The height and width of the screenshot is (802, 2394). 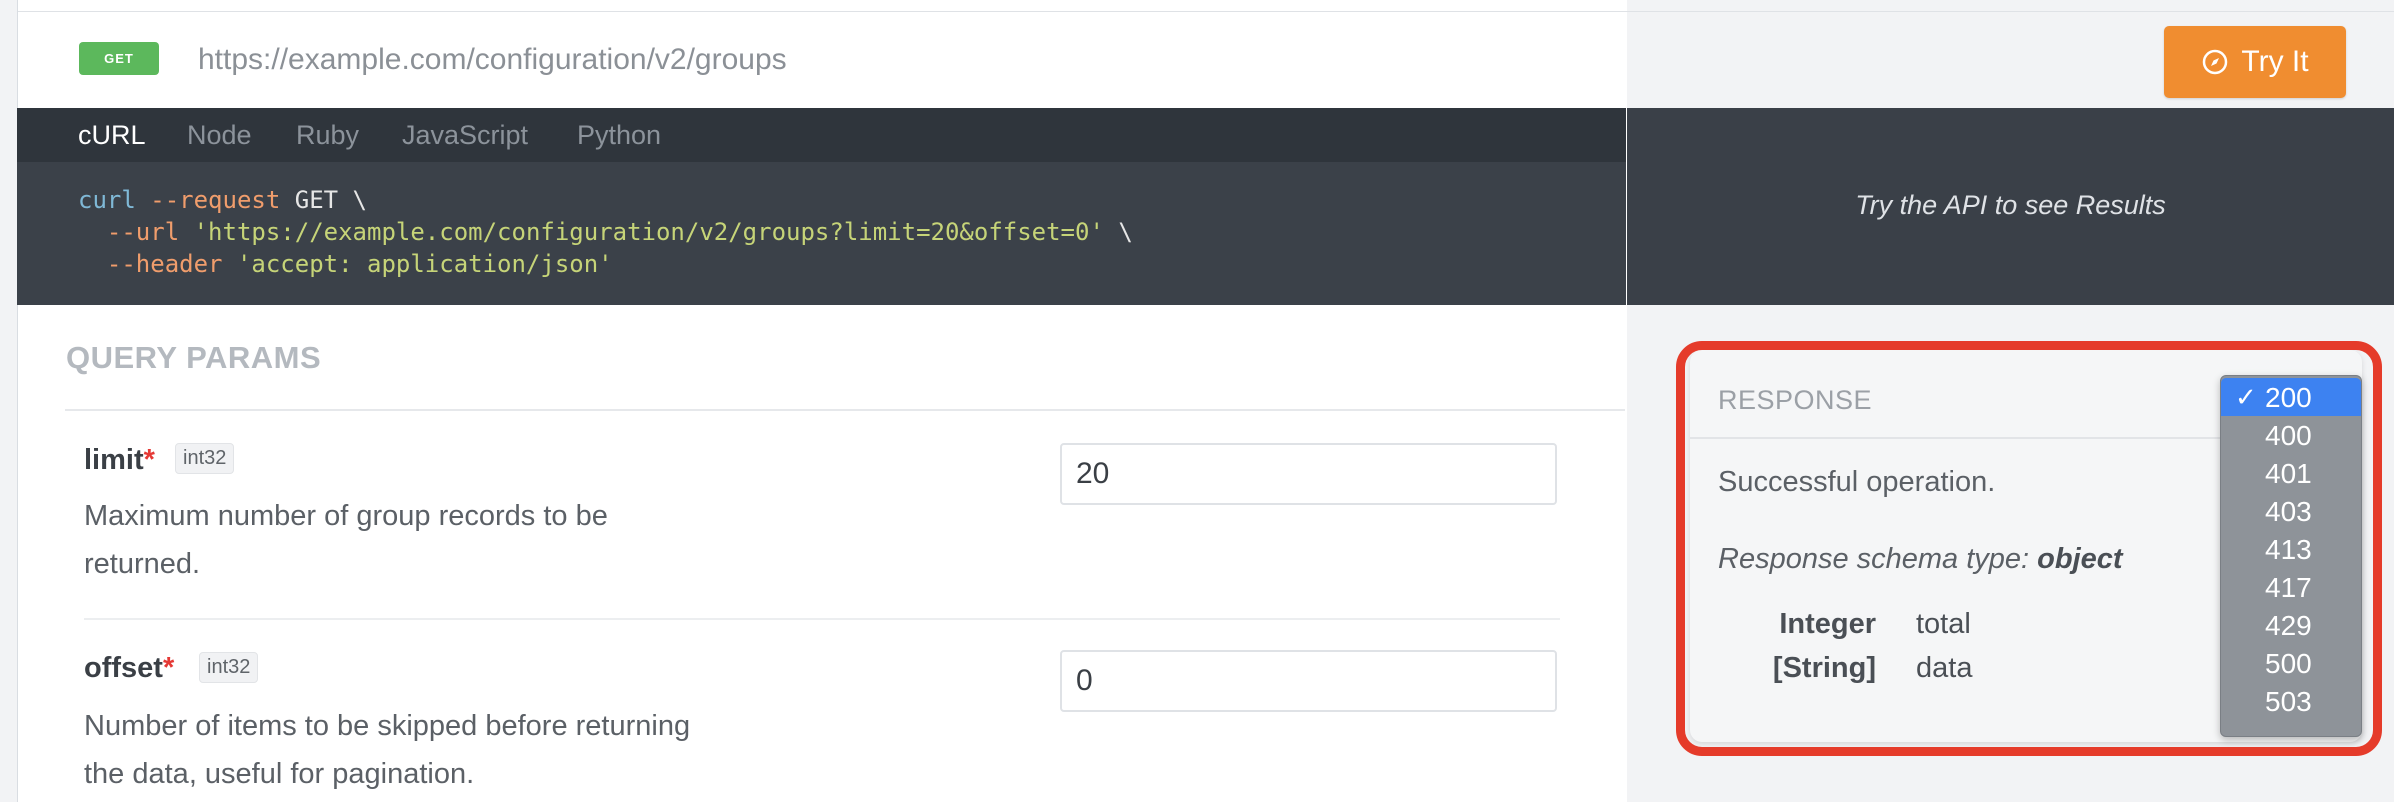 I want to click on compass-icon, so click(x=2215, y=62).